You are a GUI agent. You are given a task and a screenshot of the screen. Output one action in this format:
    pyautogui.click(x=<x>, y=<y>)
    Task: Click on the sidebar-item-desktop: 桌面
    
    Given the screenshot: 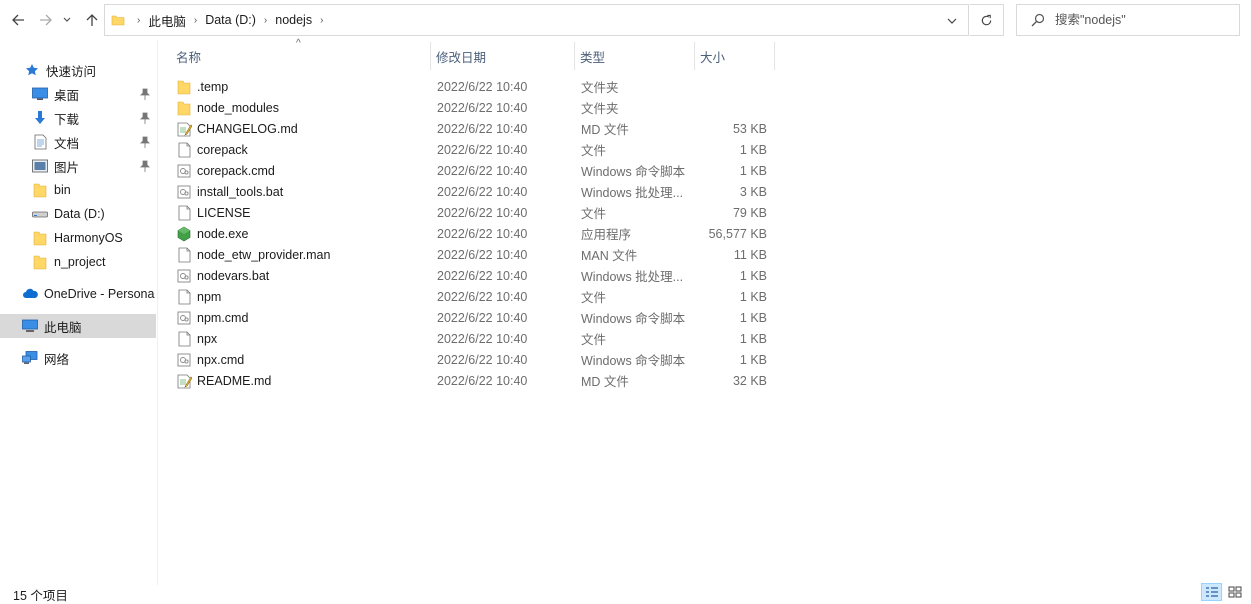 What is the action you would take?
    pyautogui.click(x=78, y=94)
    